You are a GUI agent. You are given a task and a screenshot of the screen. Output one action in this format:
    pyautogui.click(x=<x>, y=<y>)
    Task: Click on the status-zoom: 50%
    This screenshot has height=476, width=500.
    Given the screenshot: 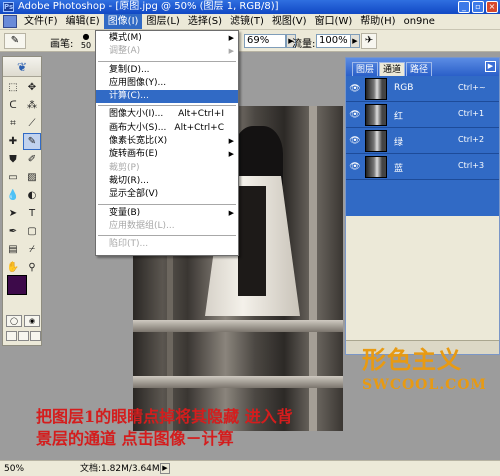 What is the action you would take?
    pyautogui.click(x=14, y=469)
    